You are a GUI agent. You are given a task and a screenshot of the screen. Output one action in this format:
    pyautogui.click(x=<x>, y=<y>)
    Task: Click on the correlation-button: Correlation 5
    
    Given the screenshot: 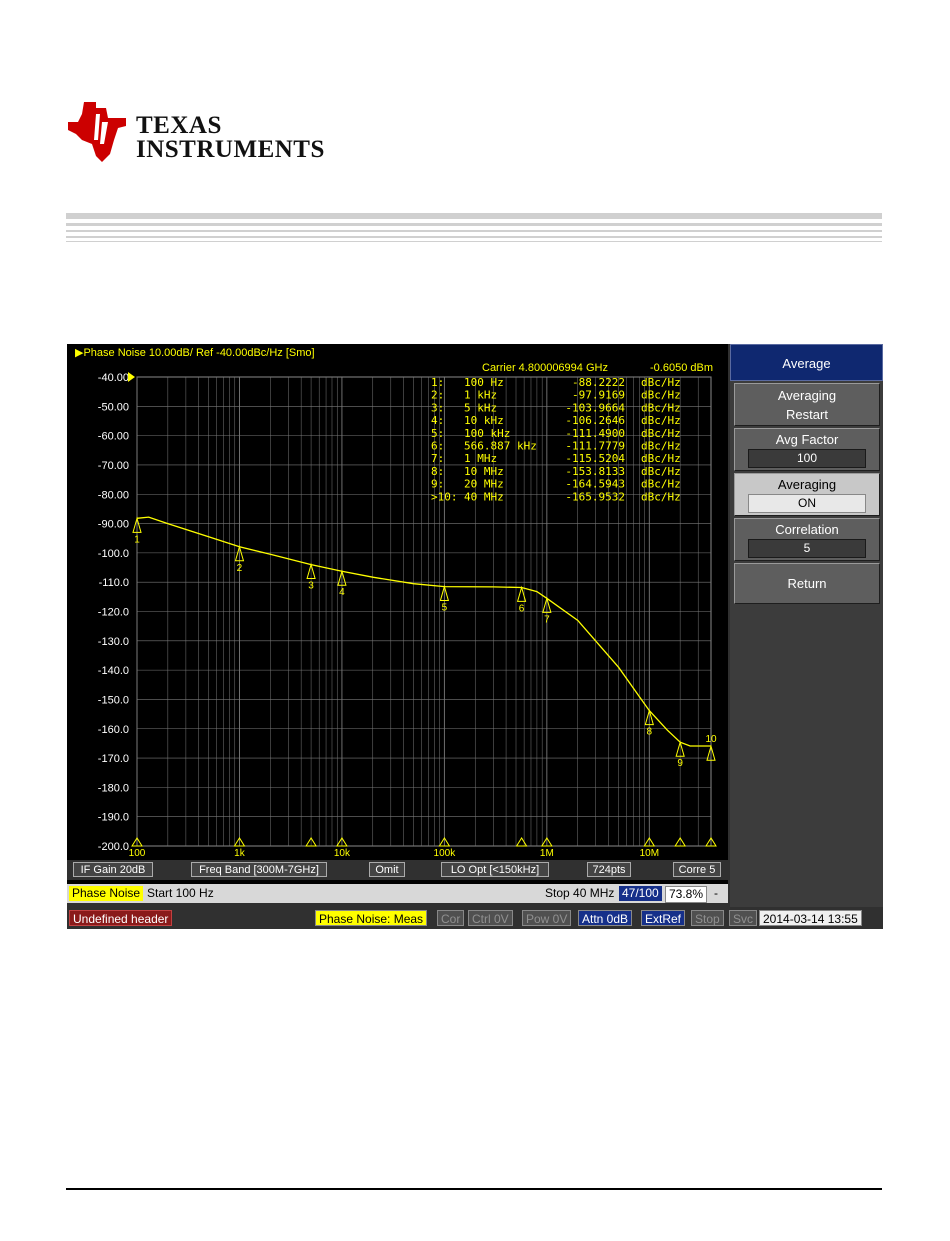 What is the action you would take?
    pyautogui.click(x=807, y=539)
    